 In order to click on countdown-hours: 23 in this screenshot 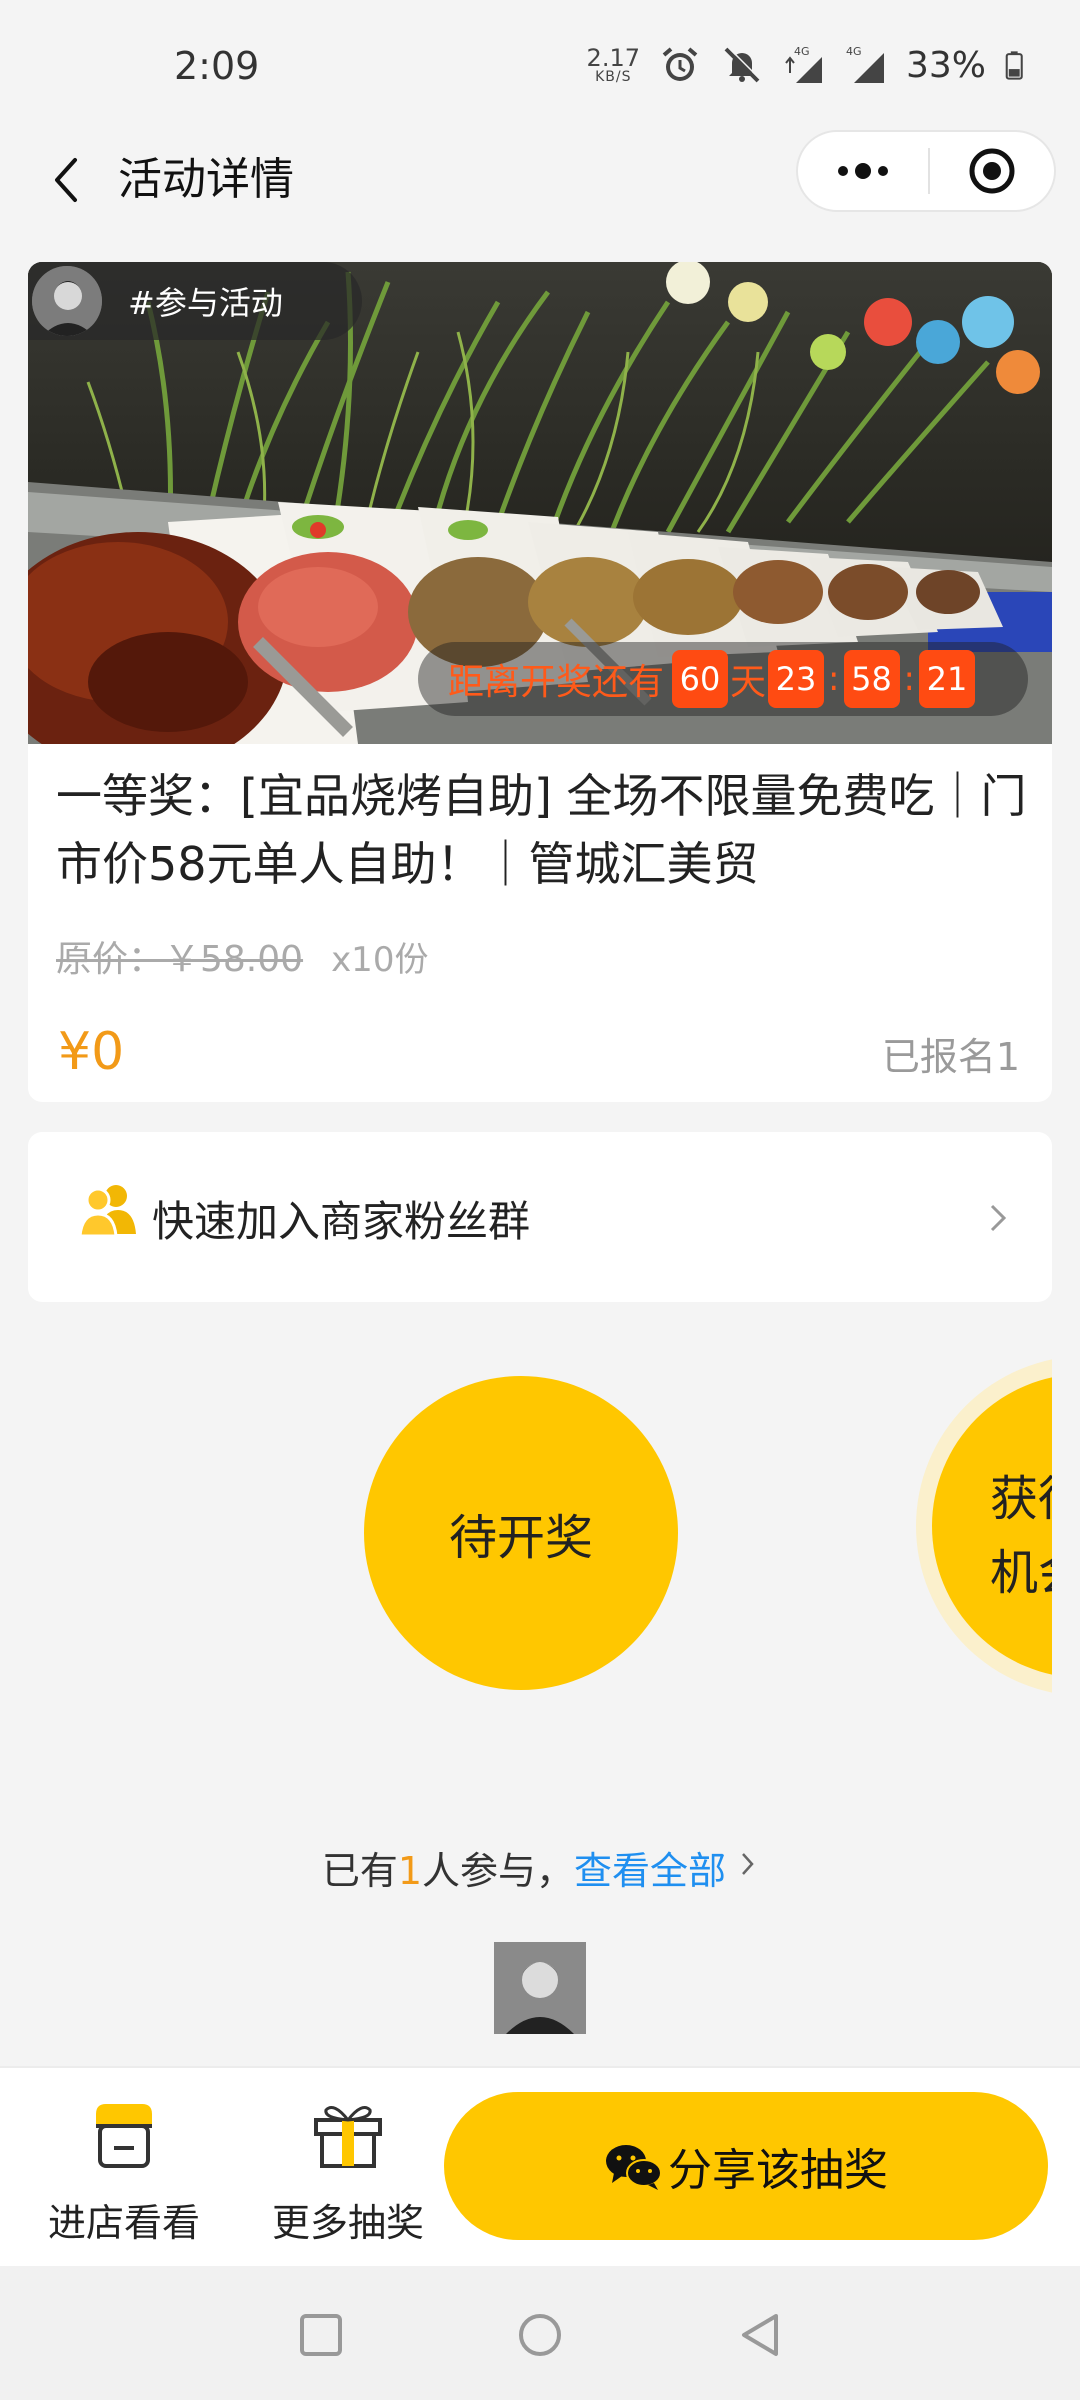, I will do `click(796, 679)`.